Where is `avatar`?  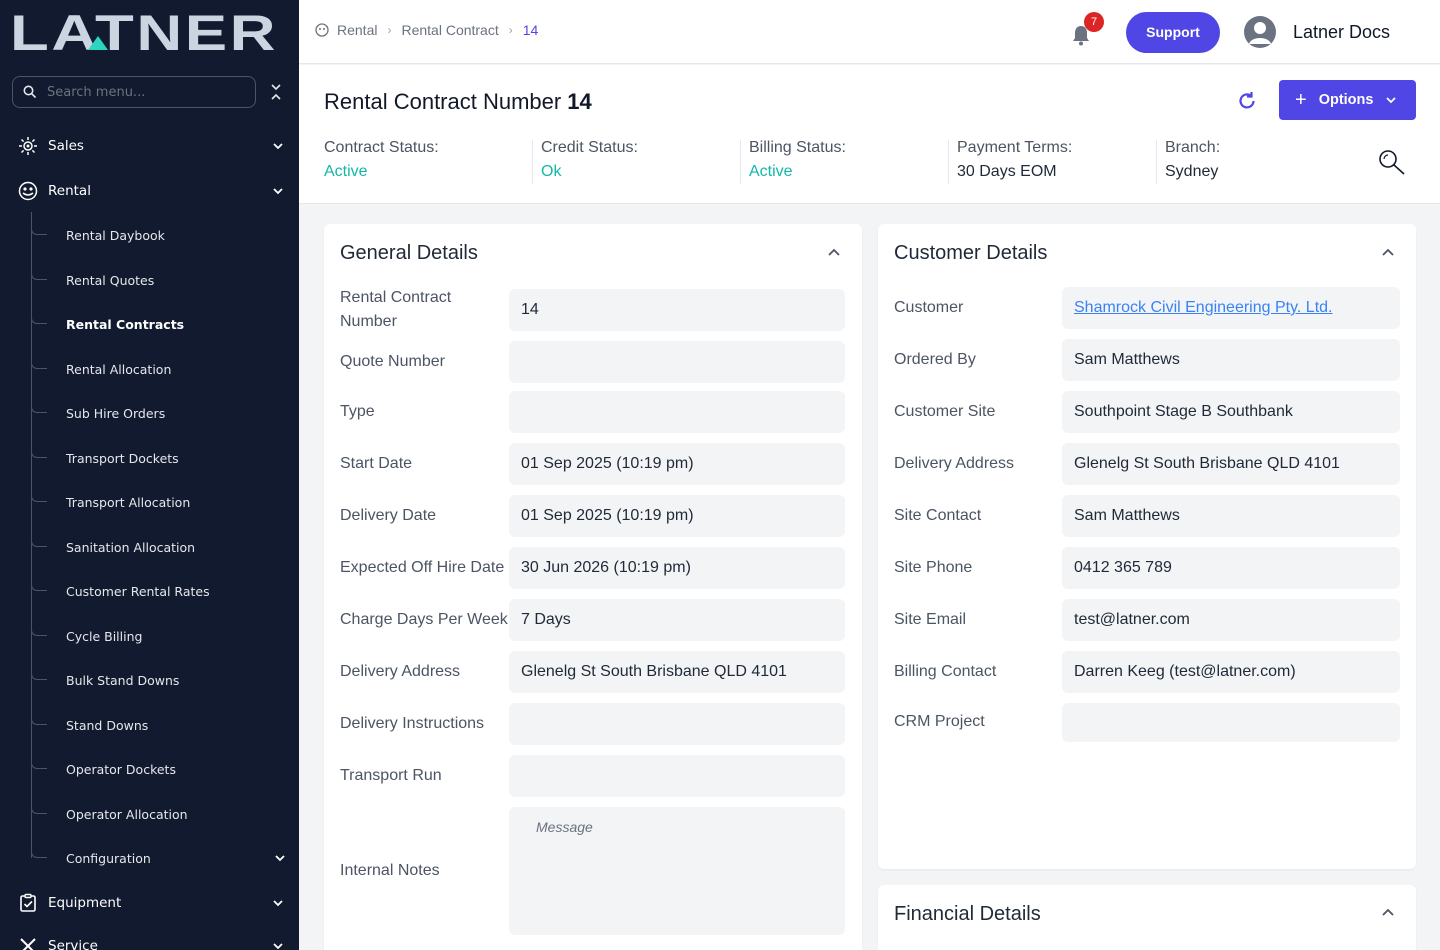 avatar is located at coordinates (1260, 32).